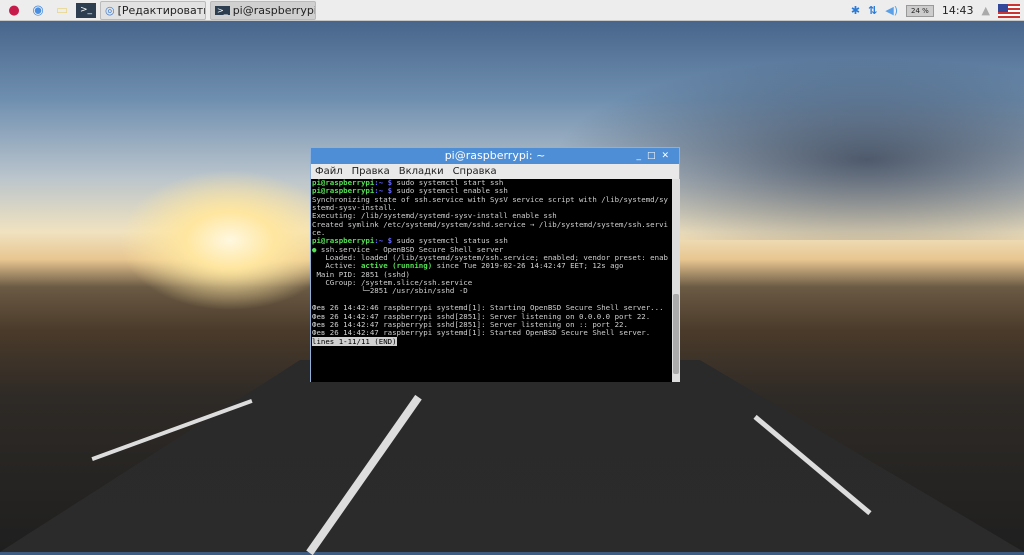  Describe the element at coordinates (676, 334) in the screenshot. I see `scrollbar-thumb` at that location.